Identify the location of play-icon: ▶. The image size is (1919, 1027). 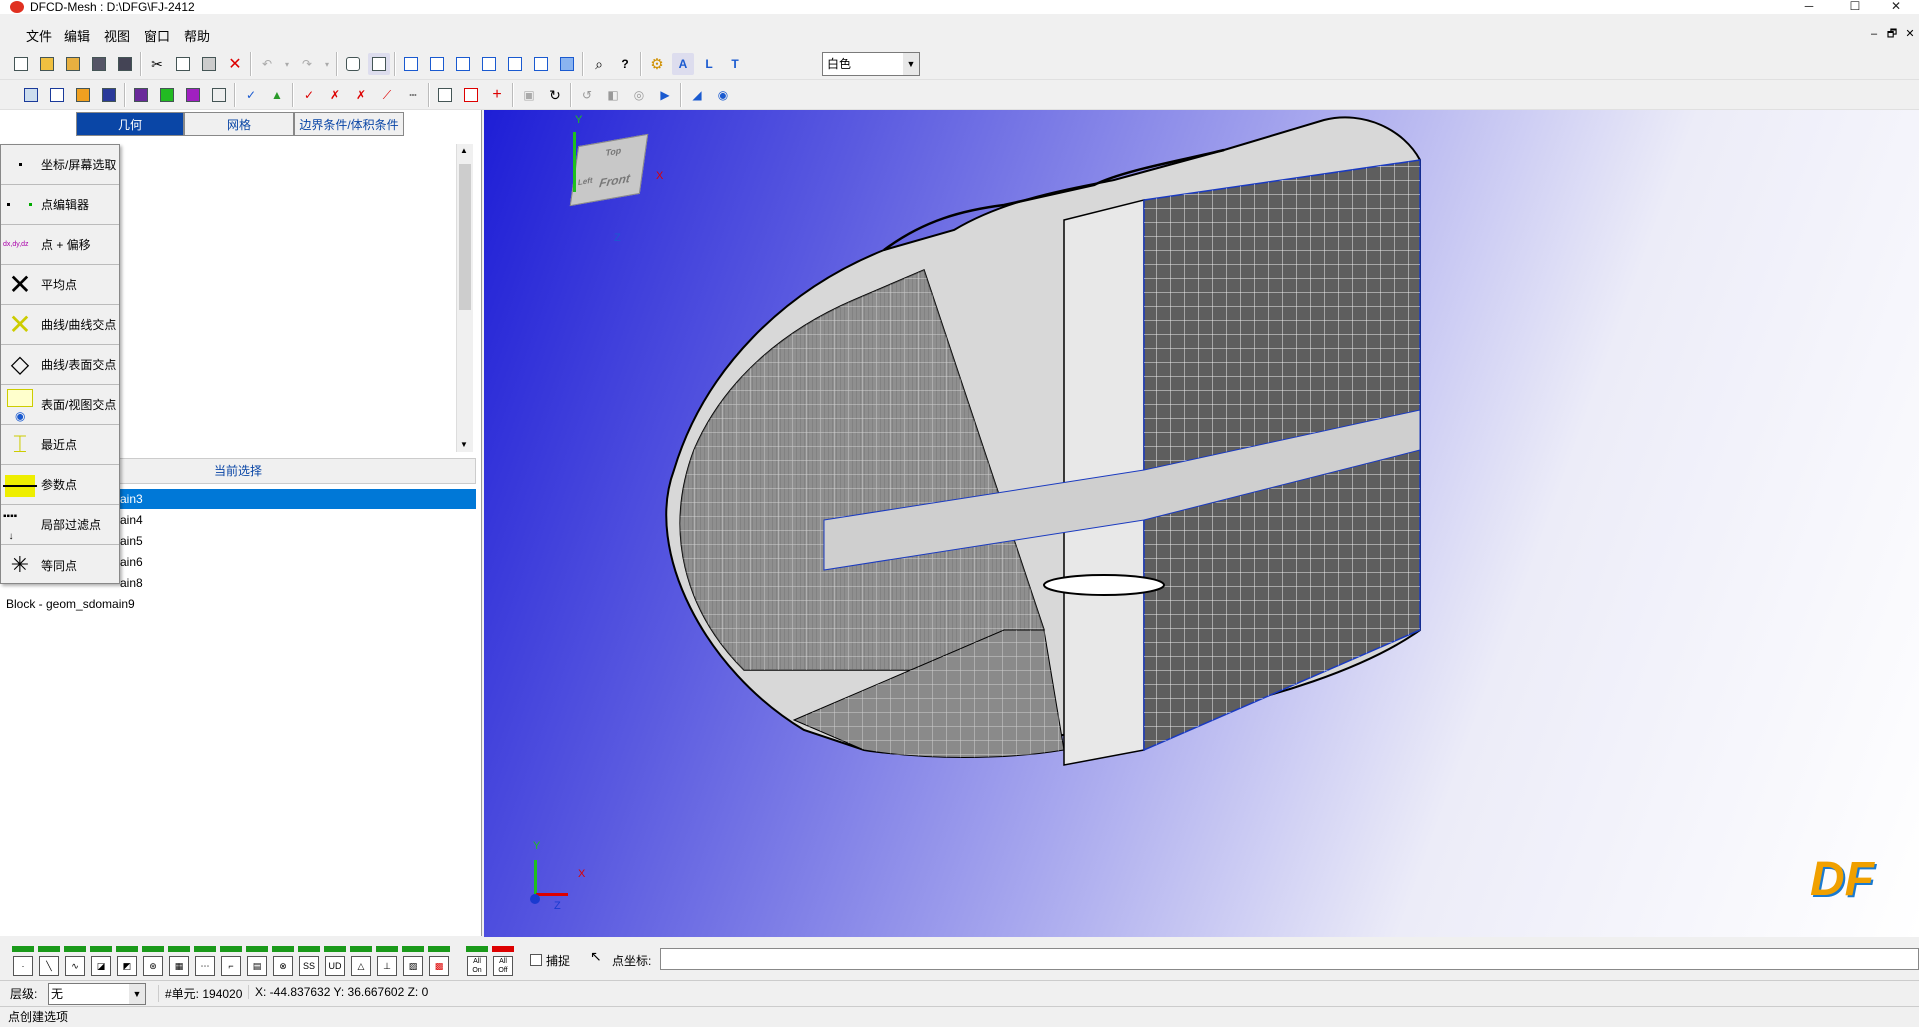
(665, 95).